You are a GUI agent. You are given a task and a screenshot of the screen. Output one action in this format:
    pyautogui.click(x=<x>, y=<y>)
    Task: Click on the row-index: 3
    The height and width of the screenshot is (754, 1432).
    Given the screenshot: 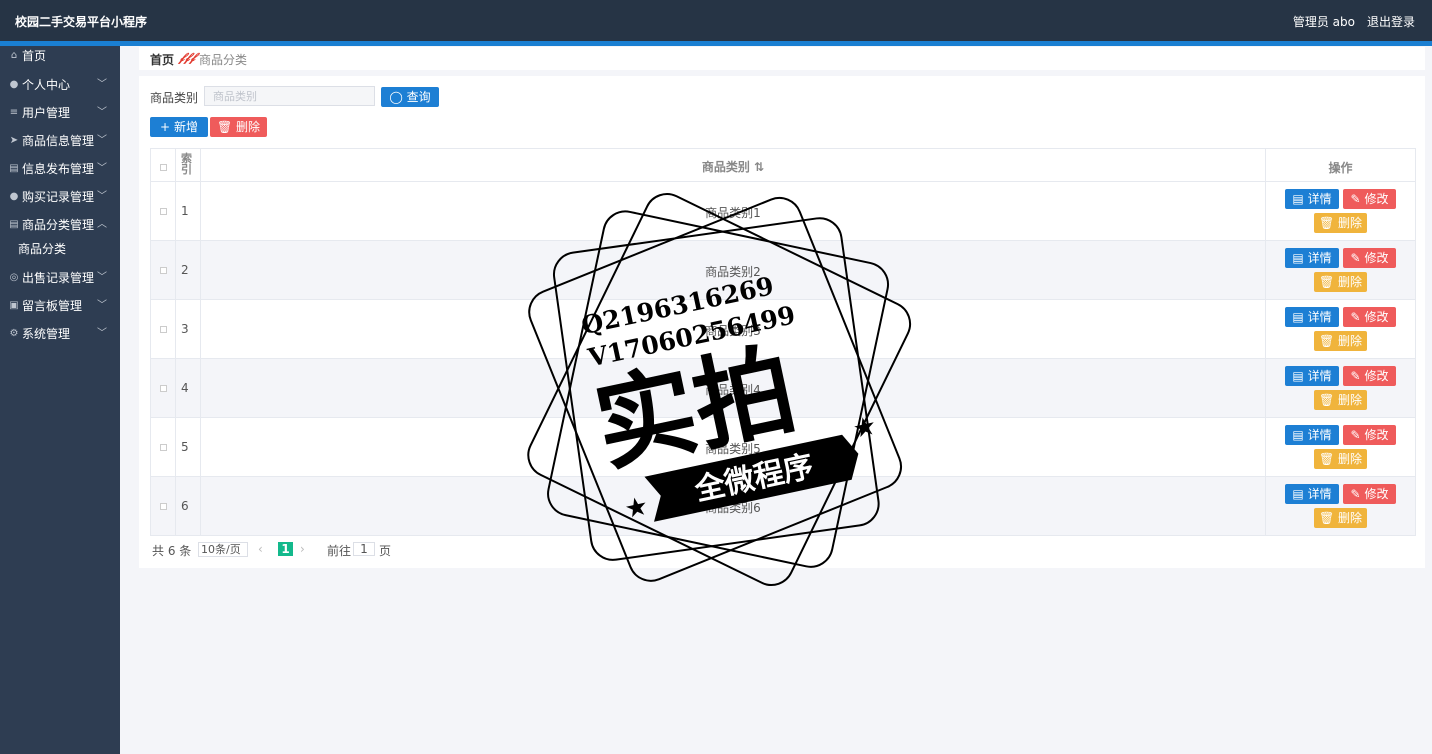 What is the action you would take?
    pyautogui.click(x=185, y=329)
    